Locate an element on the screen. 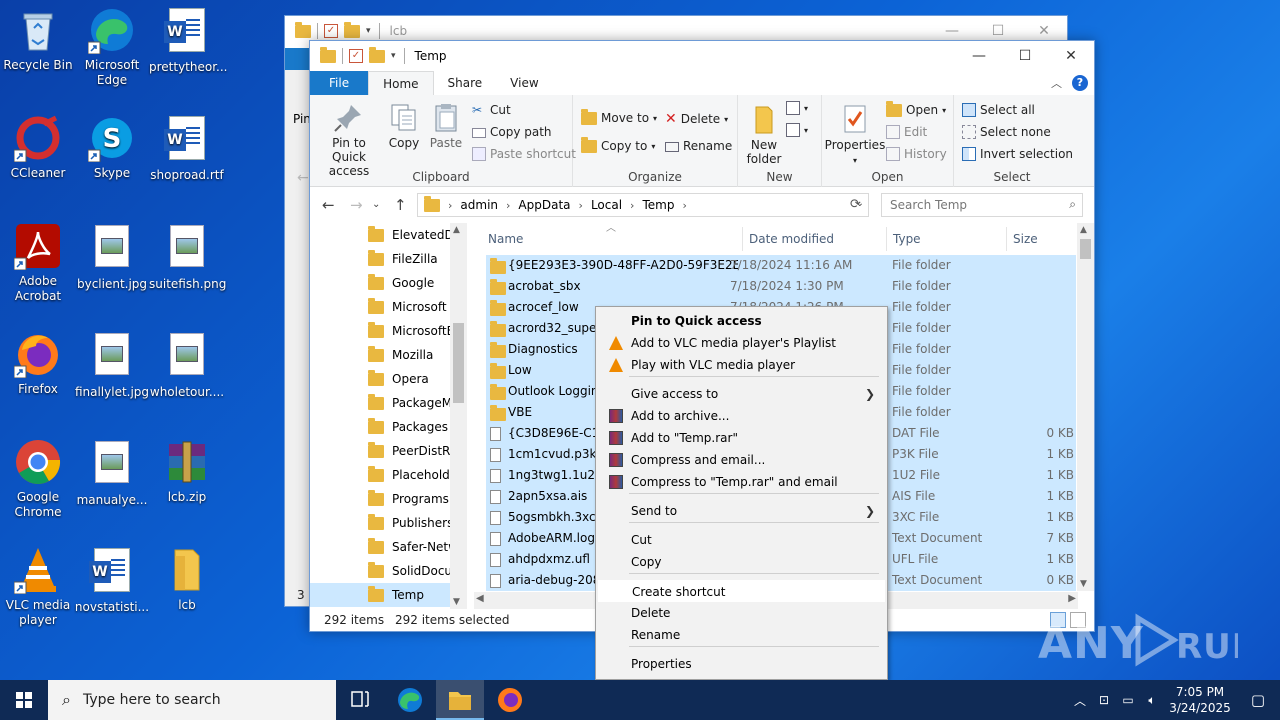  menu-item: Add to "Temp.rar" is located at coordinates (741, 438).